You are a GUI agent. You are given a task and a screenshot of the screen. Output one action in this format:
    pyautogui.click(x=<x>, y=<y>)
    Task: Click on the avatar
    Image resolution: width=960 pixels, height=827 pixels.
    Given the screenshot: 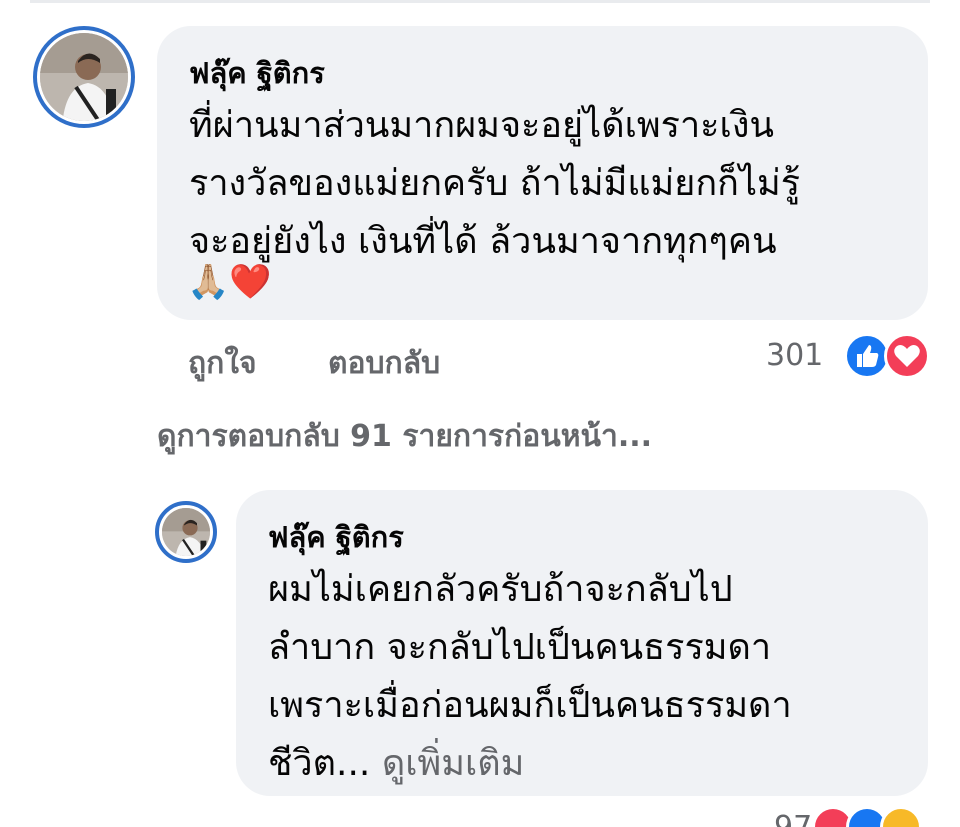 What is the action you would take?
    pyautogui.click(x=84, y=77)
    